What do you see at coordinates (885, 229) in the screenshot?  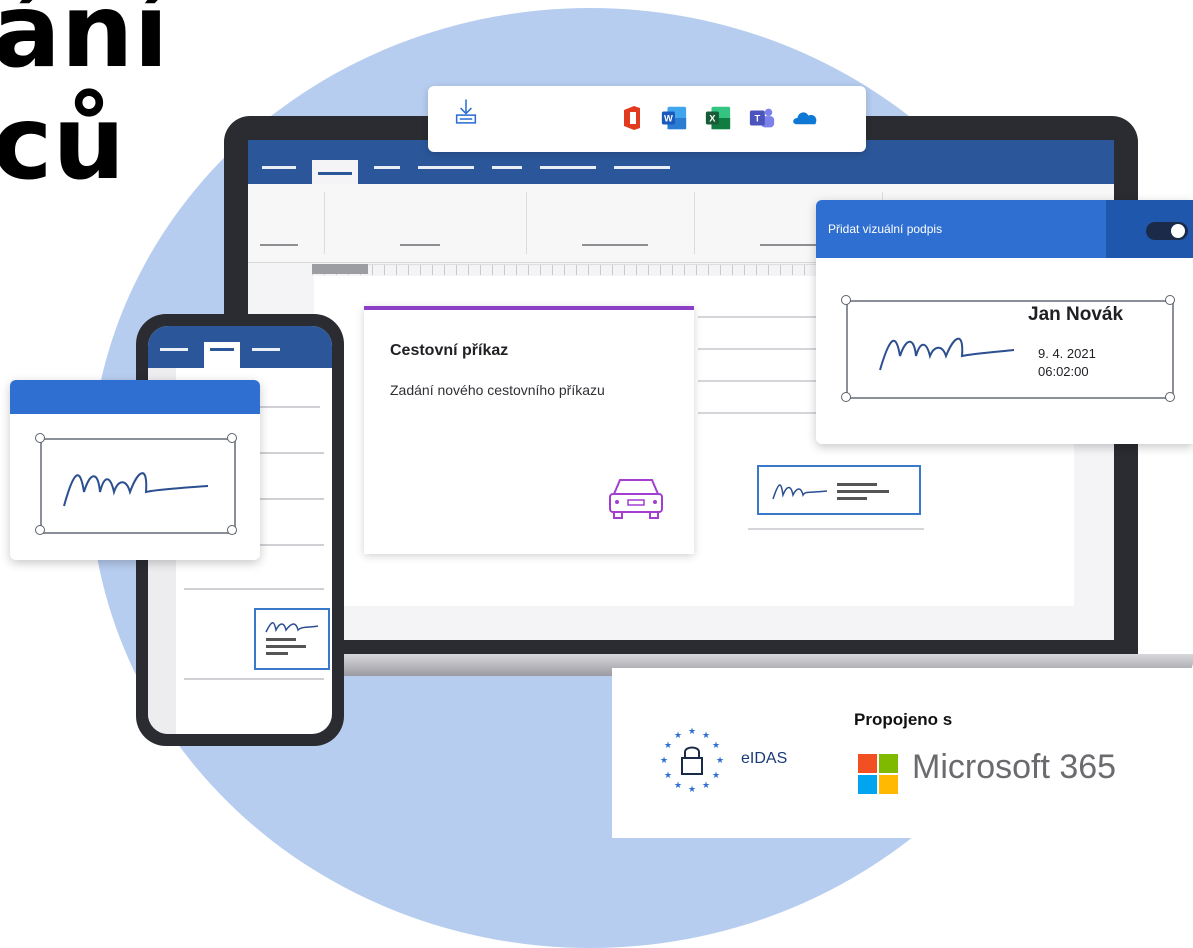 I see `add-visual-signature-label: Přidat vizuální podpis` at bounding box center [885, 229].